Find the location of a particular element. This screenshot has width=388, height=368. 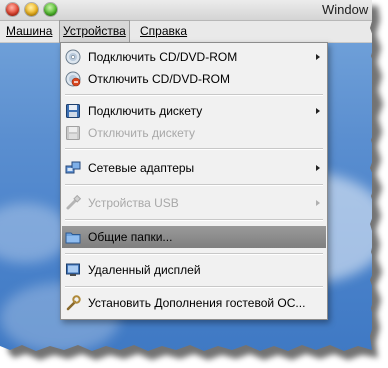

menu-devices: Устройства is located at coordinates (94, 31).